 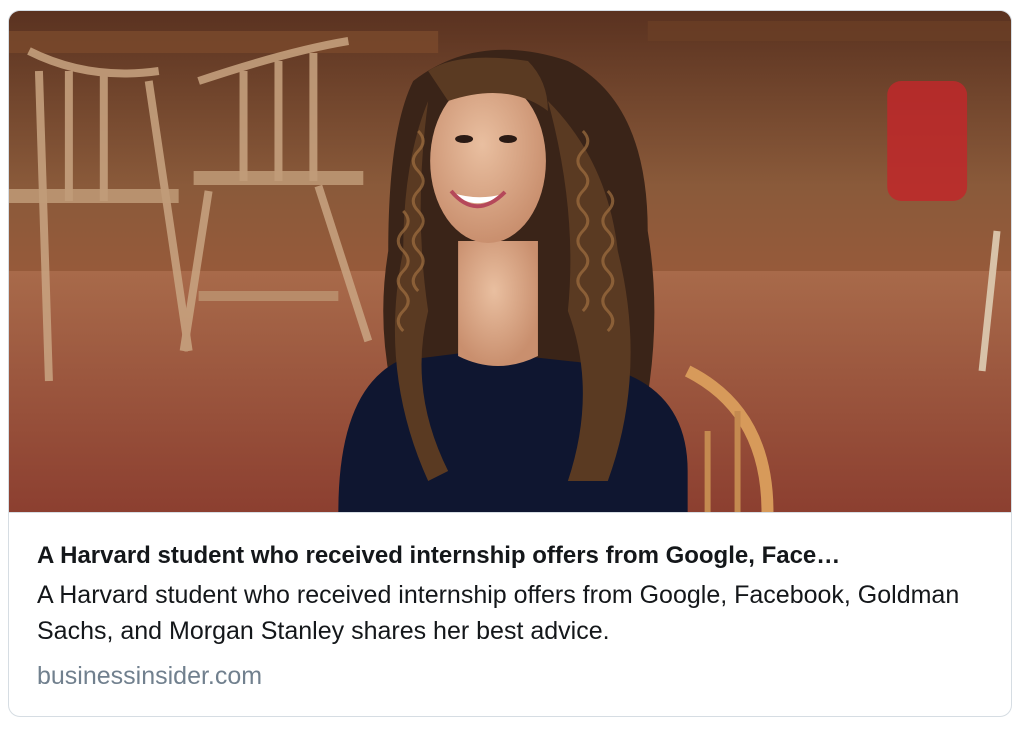 What do you see at coordinates (150, 676) in the screenshot?
I see `card-domain: businessinsider.com` at bounding box center [150, 676].